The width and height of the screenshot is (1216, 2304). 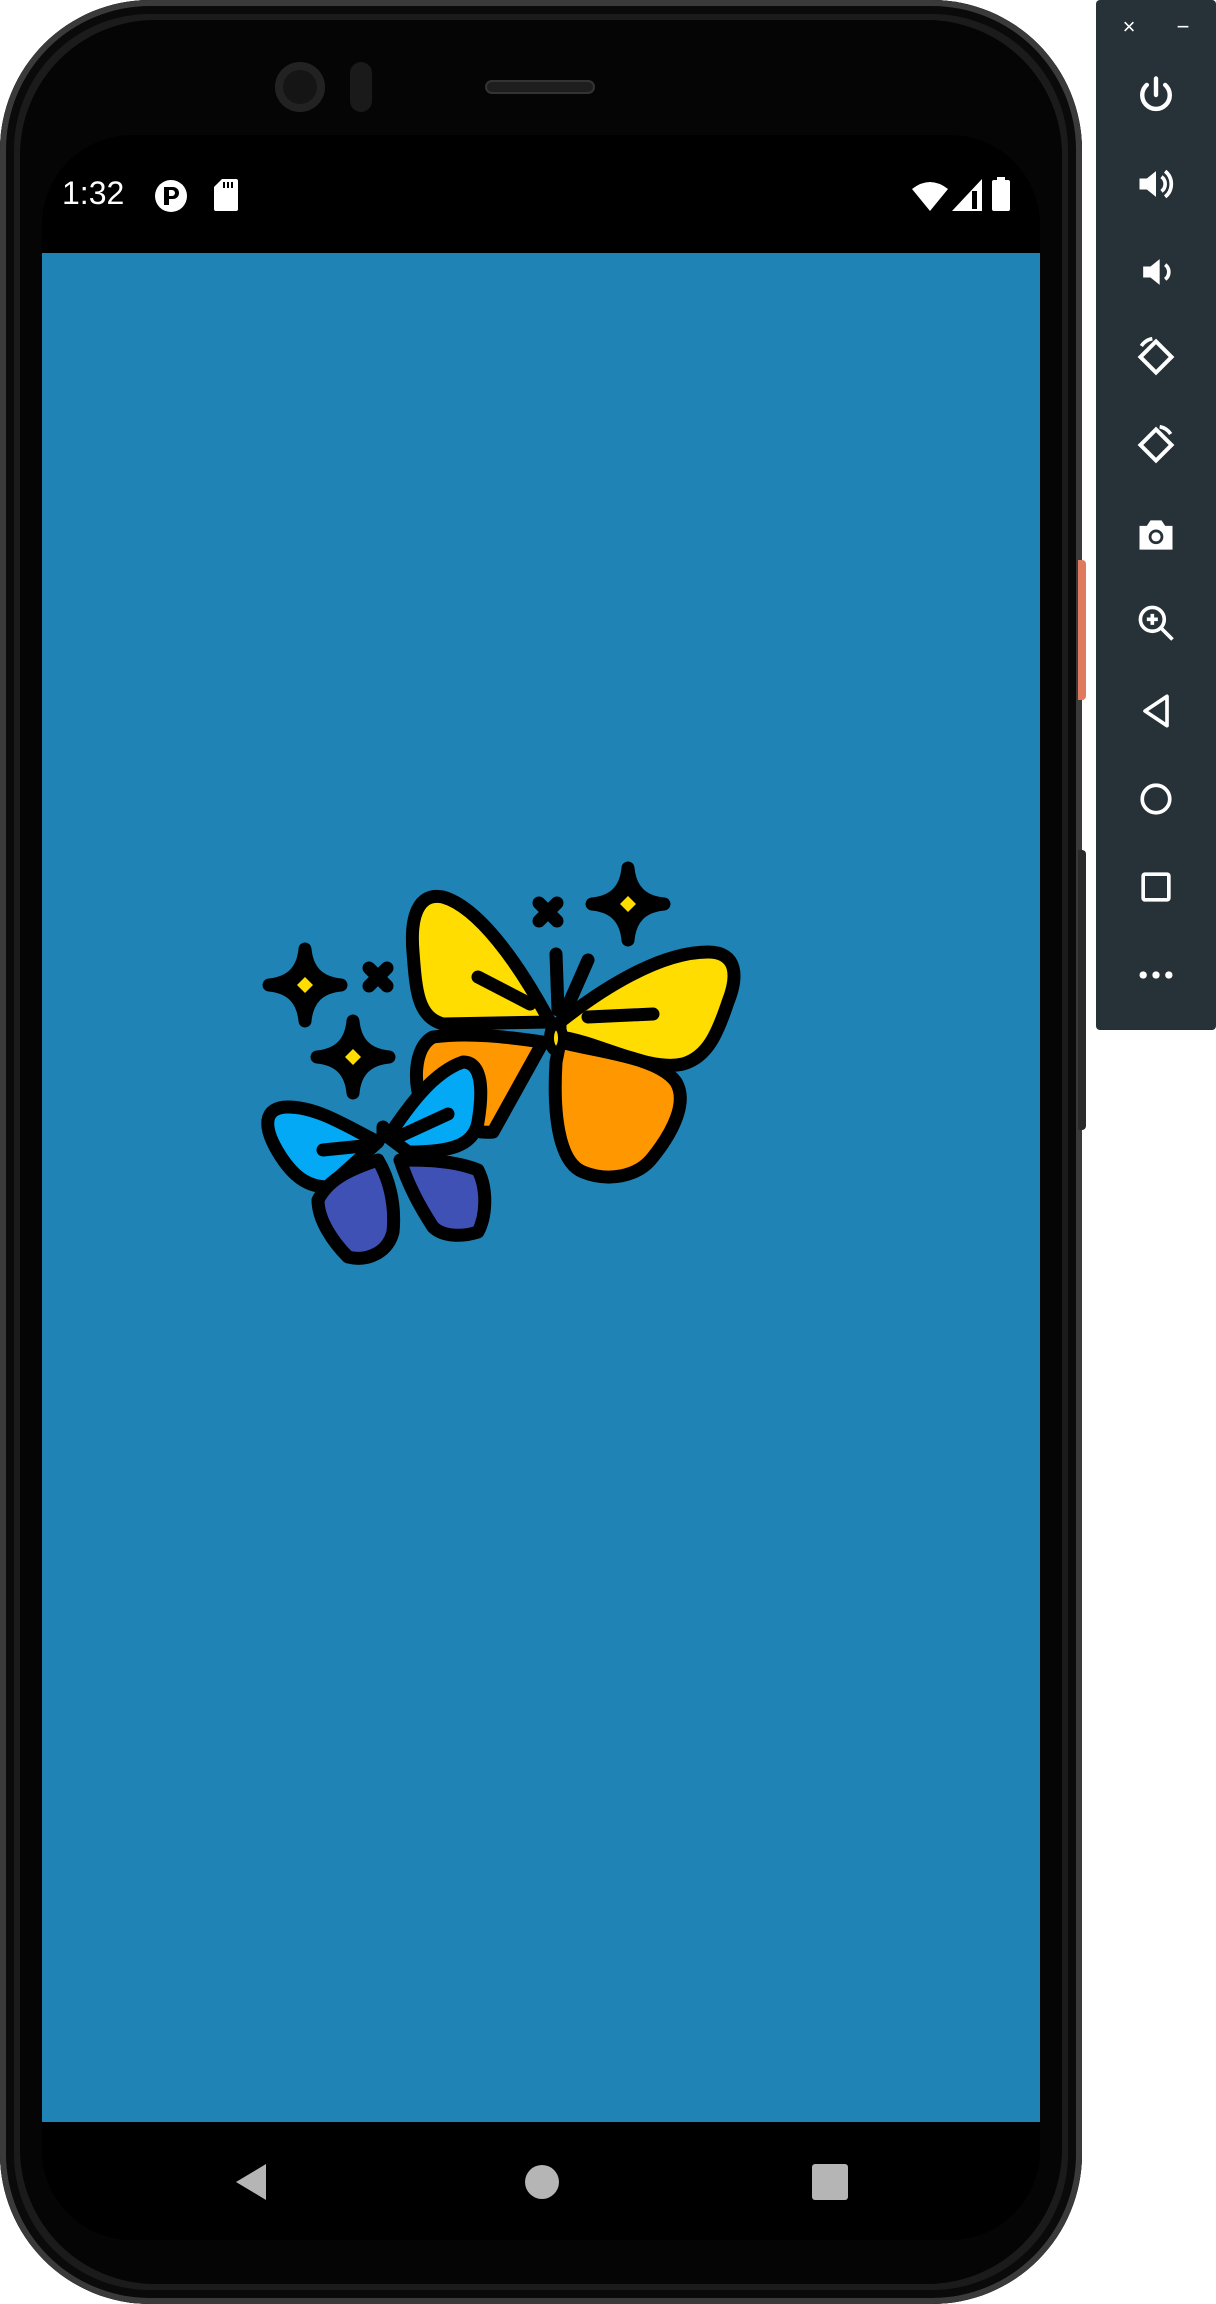 What do you see at coordinates (171, 198) in the screenshot?
I see `app-notification-icon` at bounding box center [171, 198].